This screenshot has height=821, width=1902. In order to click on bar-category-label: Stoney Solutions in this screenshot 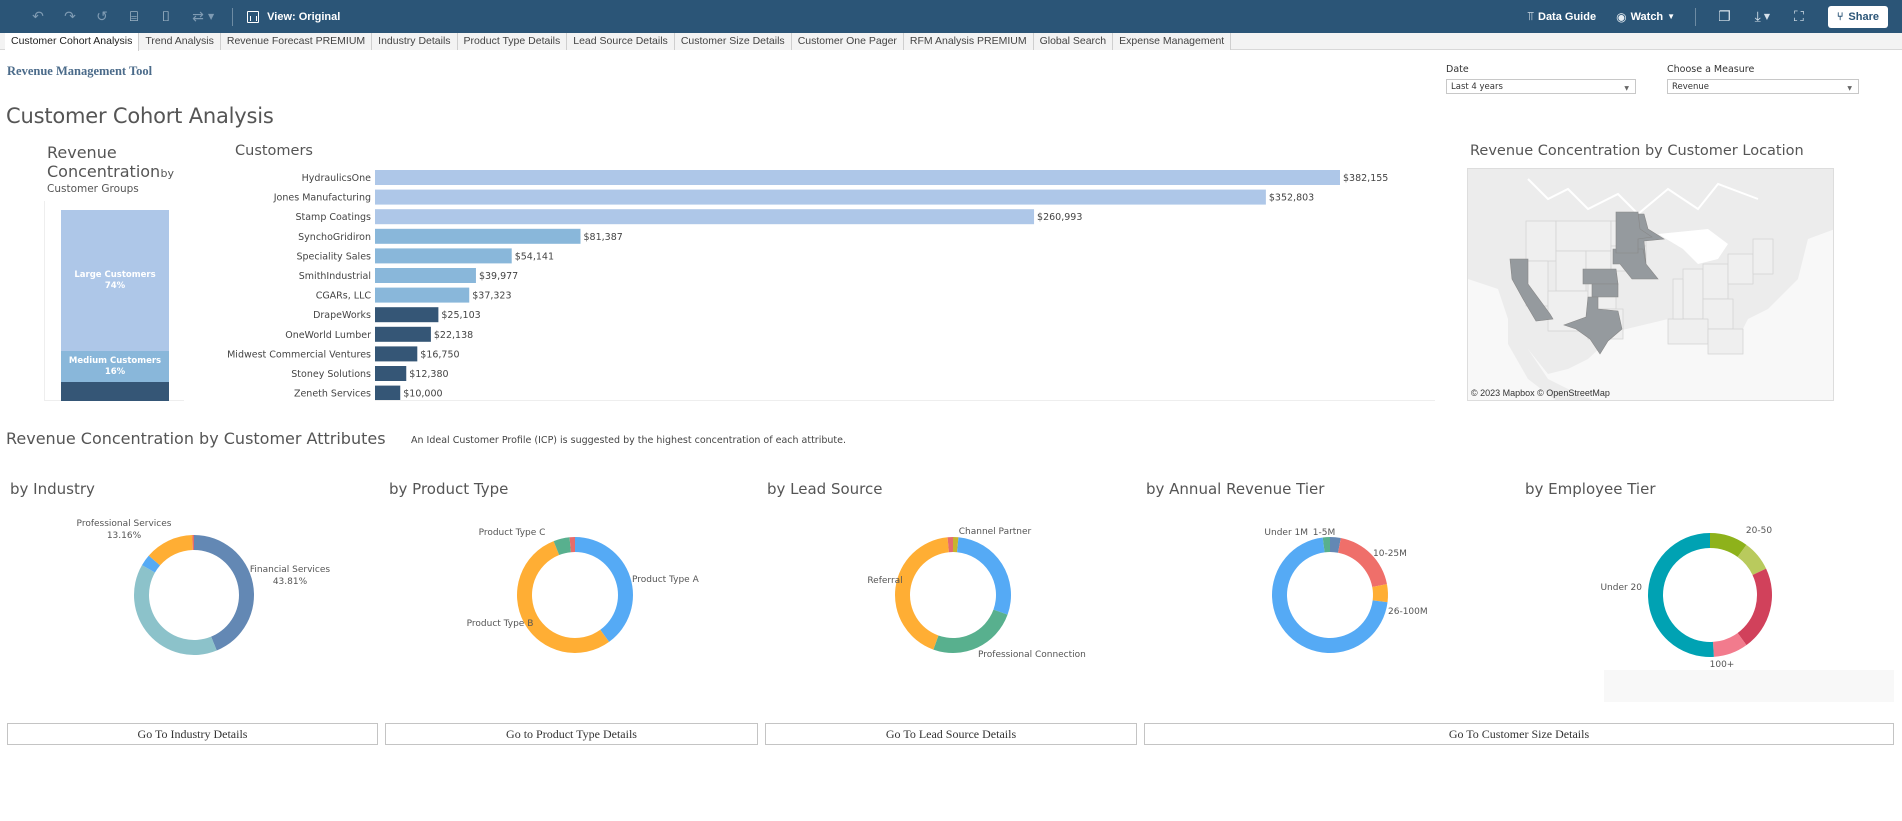, I will do `click(331, 374)`.